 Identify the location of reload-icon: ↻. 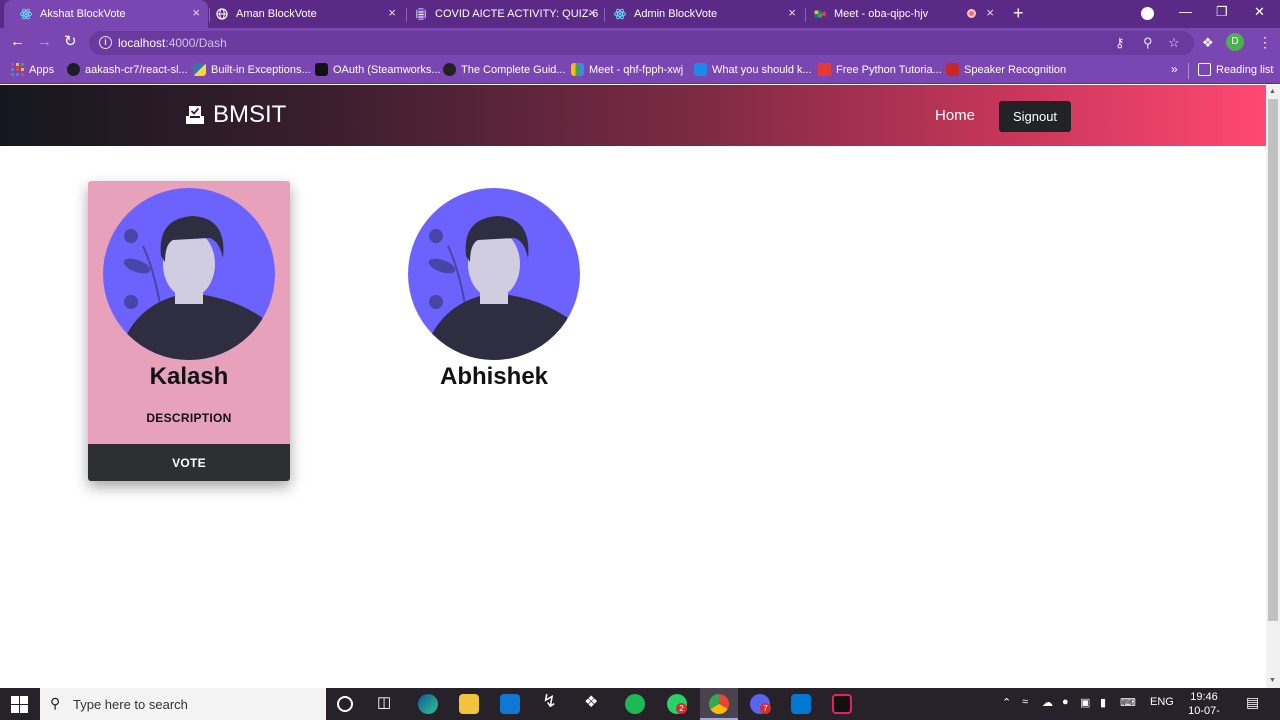
(70, 42).